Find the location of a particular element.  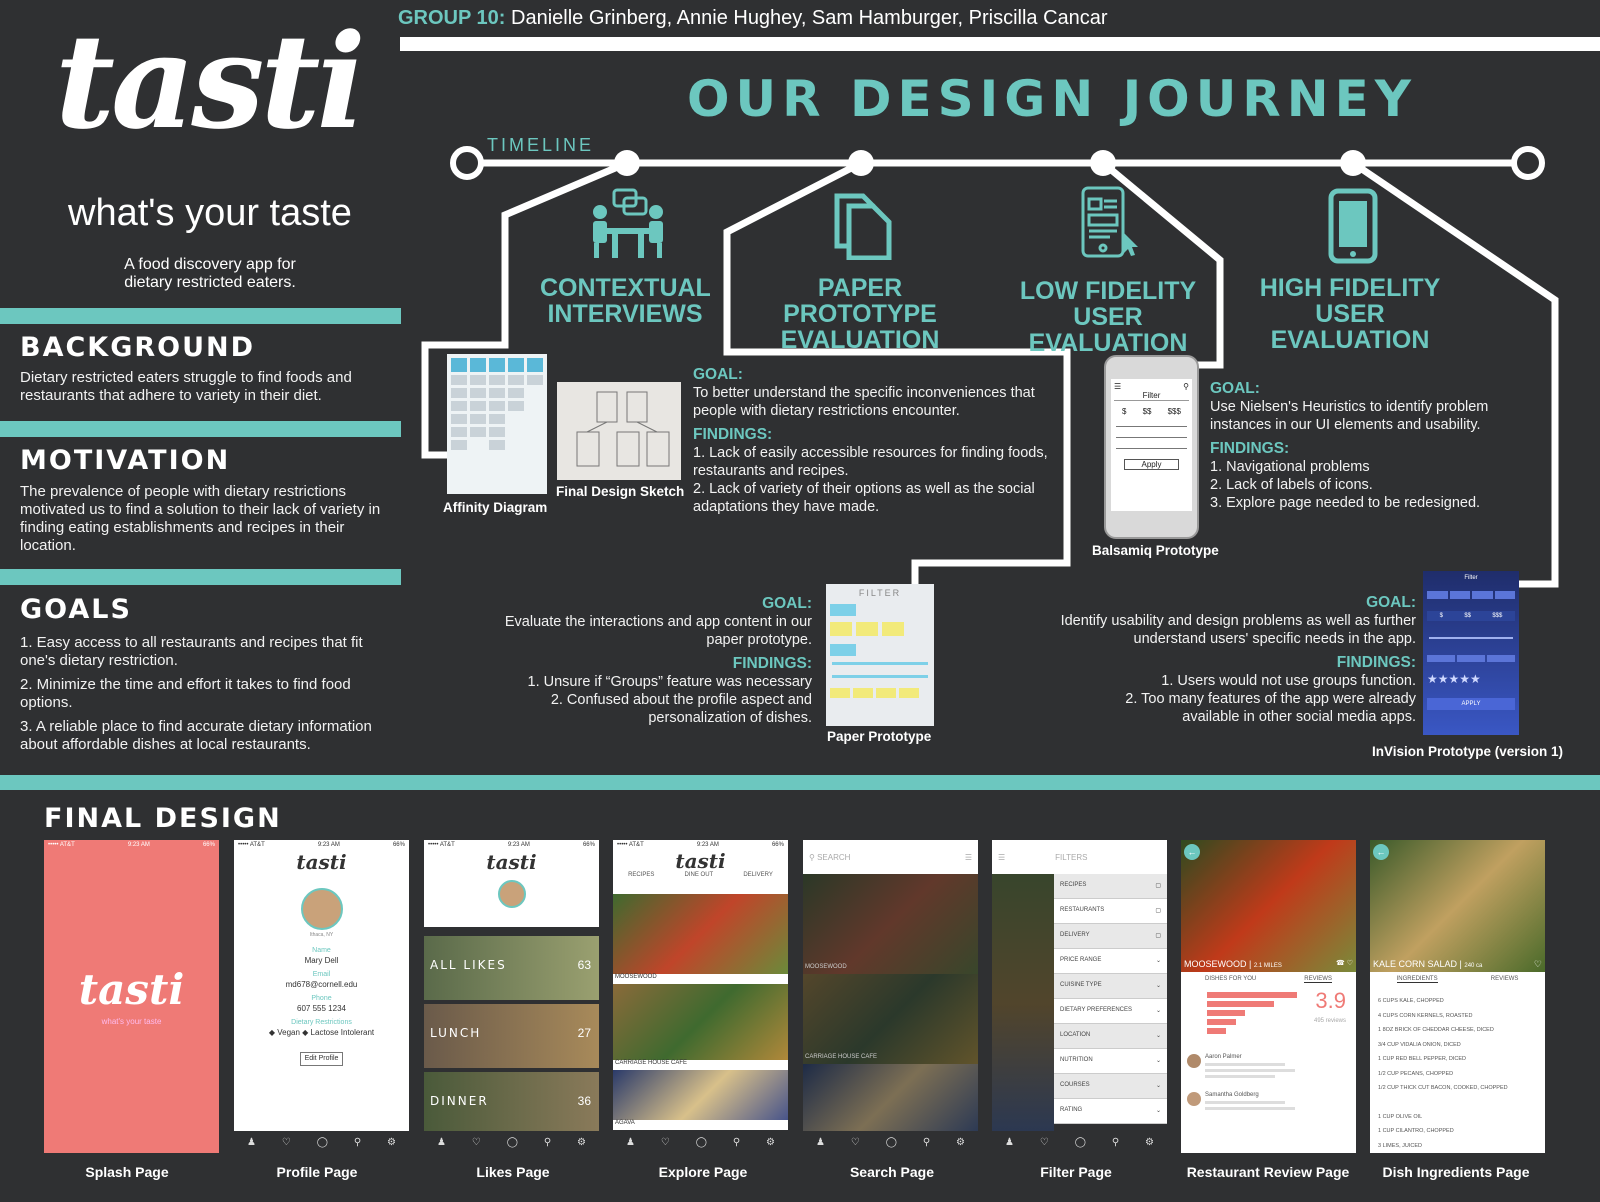

tab-recipes: RECIPES is located at coordinates (641, 875).